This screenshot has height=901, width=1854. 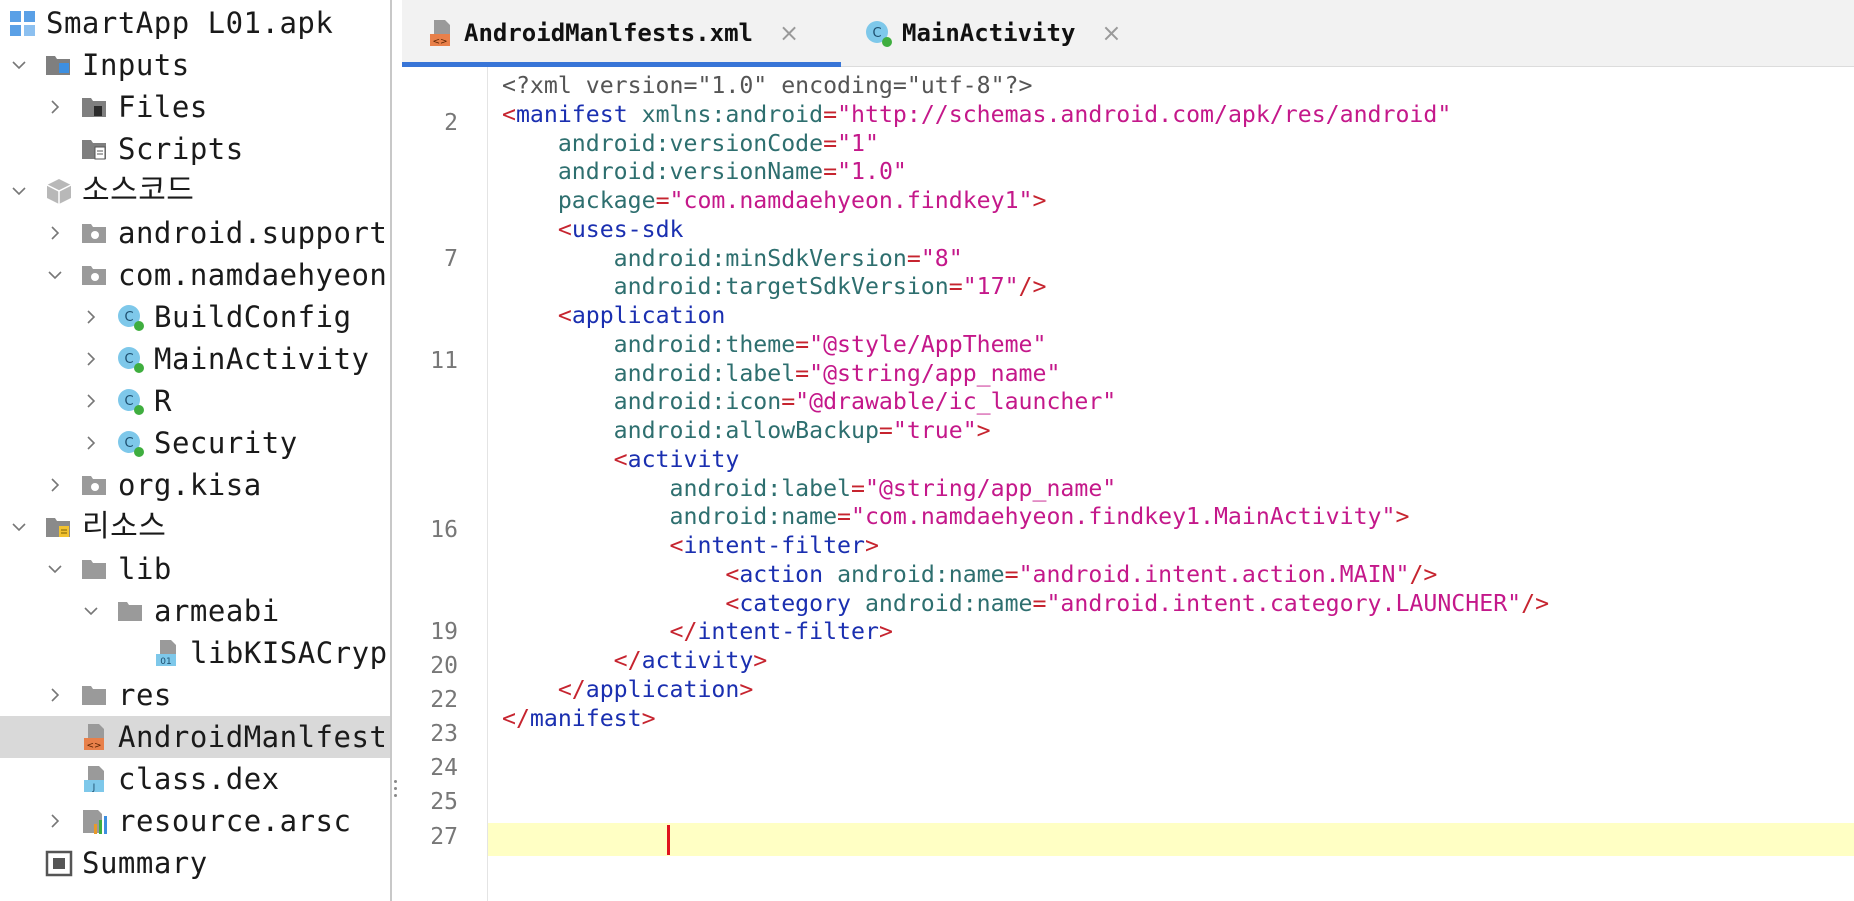 I want to click on tree-item-label: libKISACryp, so click(x=289, y=652).